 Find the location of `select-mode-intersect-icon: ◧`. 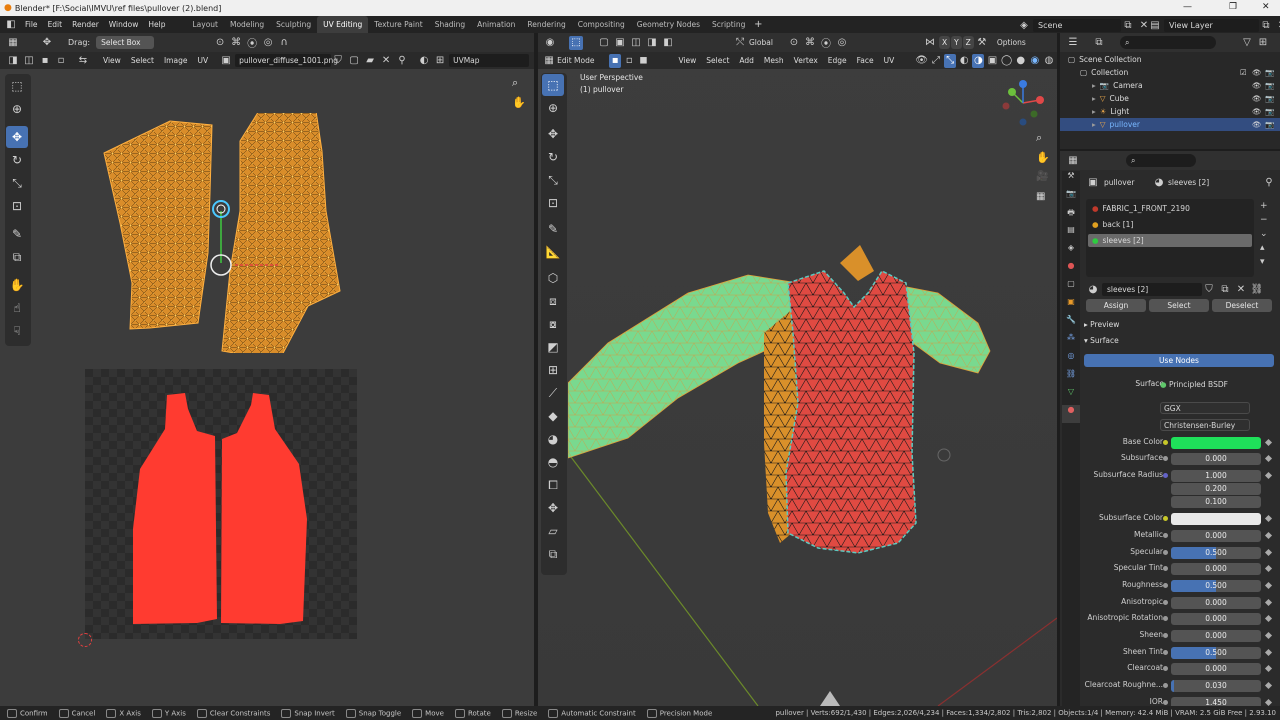

select-mode-intersect-icon: ◧ is located at coordinates (668, 43).